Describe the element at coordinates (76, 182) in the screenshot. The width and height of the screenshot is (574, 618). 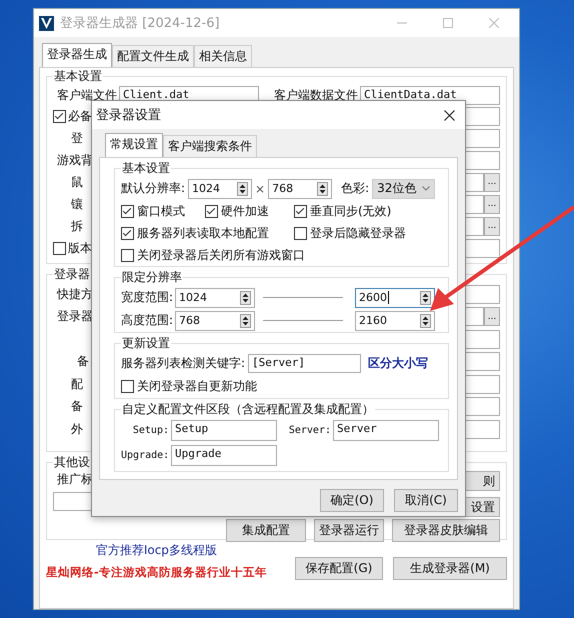
I see `field-label: 鼠` at that location.